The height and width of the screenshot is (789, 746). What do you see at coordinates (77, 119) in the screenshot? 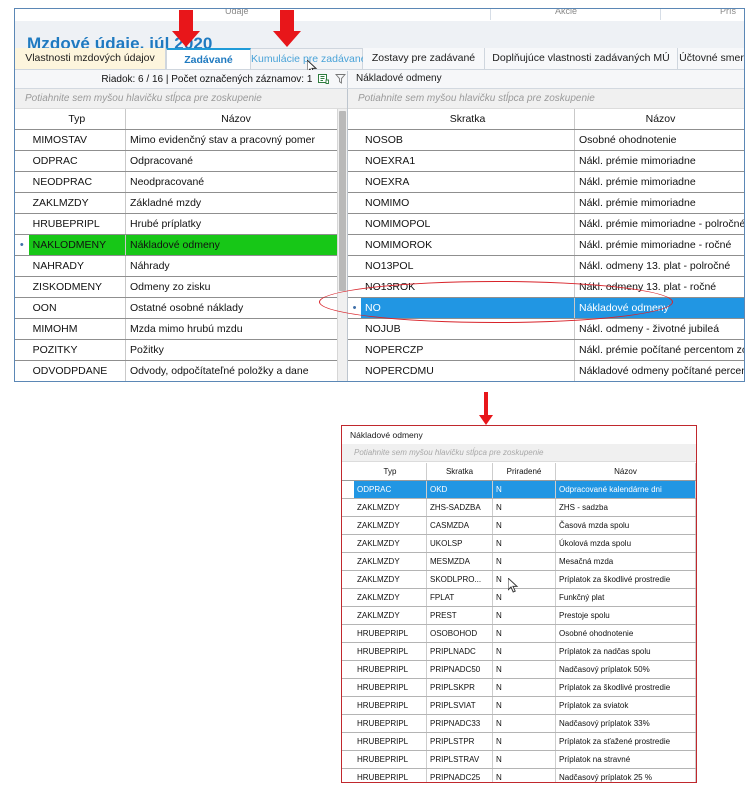
I see `left-column-typ: Typ` at bounding box center [77, 119].